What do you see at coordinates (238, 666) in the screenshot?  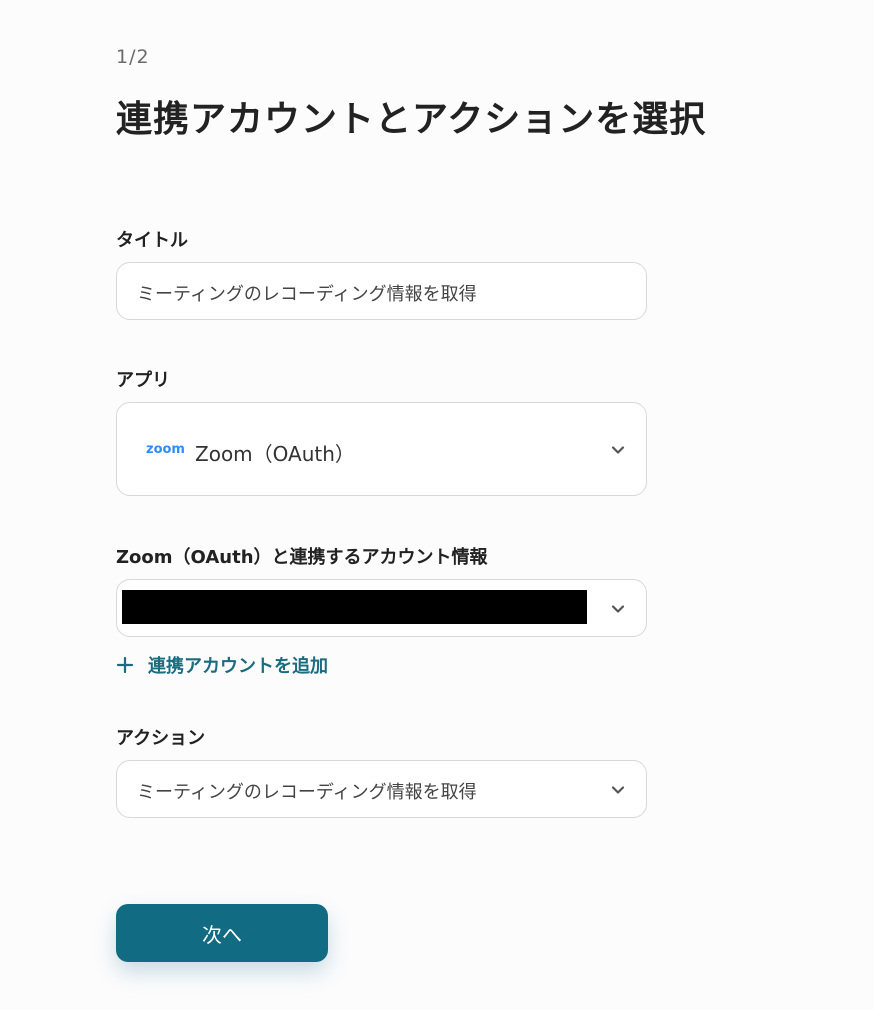 I see `add-account-label: 連携アカウントを追加` at bounding box center [238, 666].